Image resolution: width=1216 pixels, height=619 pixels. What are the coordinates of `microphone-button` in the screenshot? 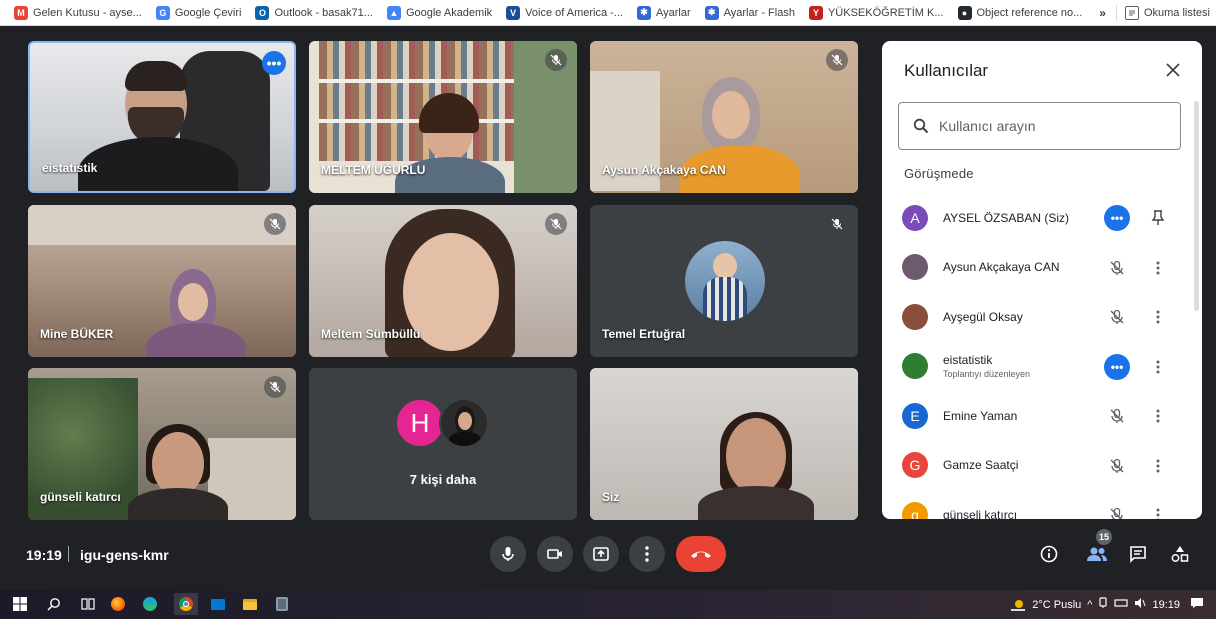 It's located at (508, 554).